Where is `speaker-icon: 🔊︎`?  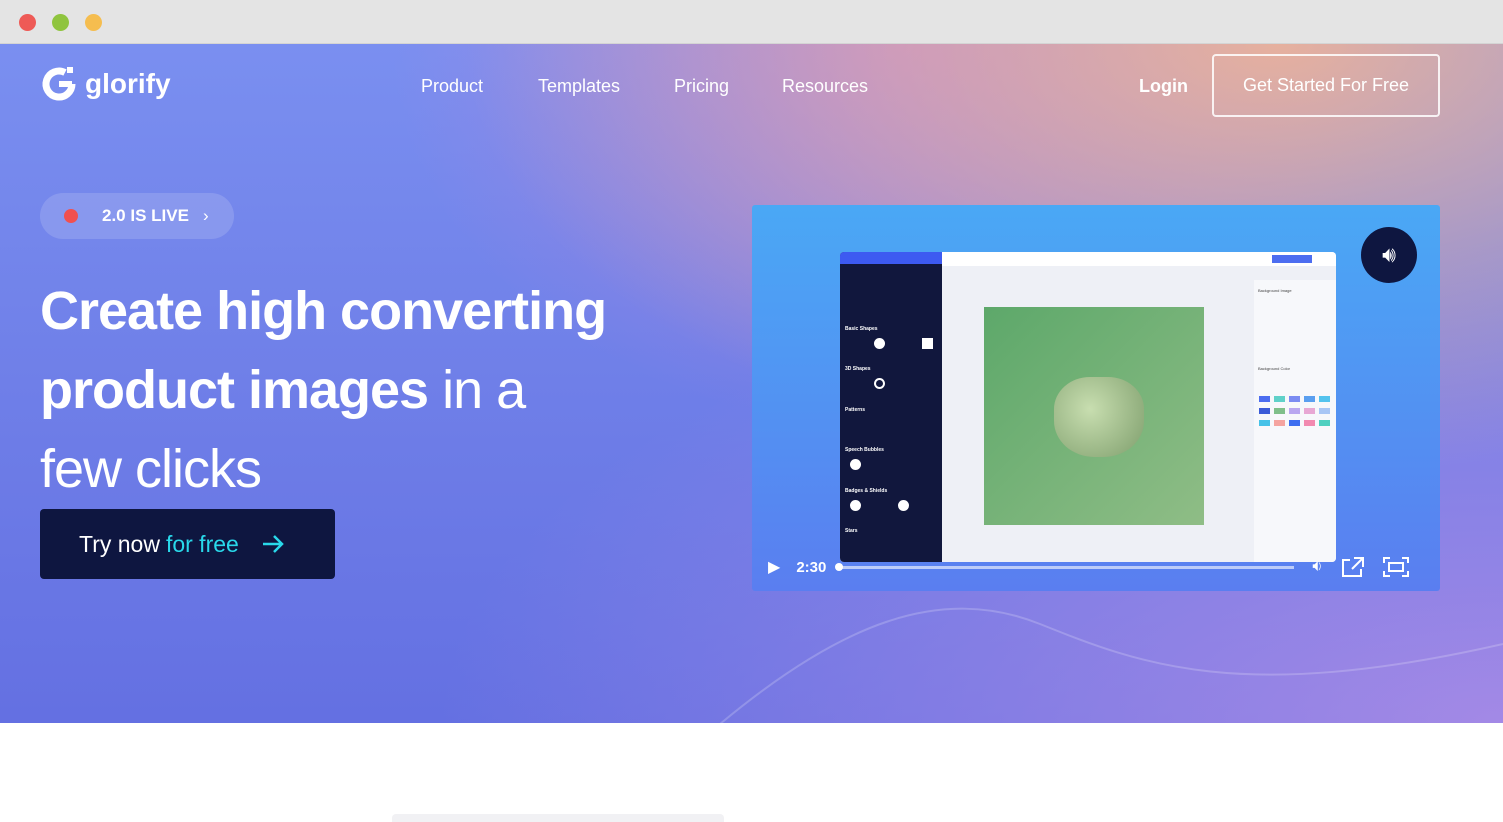 speaker-icon: 🔊︎ is located at coordinates (1389, 254).